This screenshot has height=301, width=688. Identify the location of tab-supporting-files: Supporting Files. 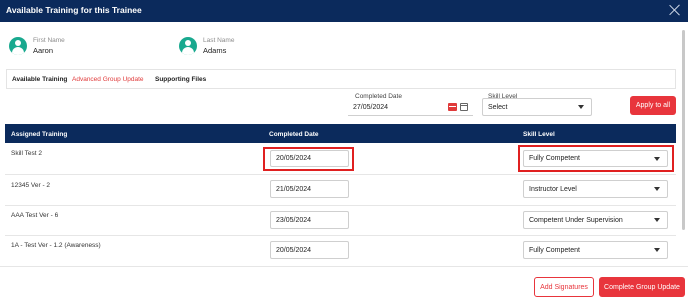
(180, 79).